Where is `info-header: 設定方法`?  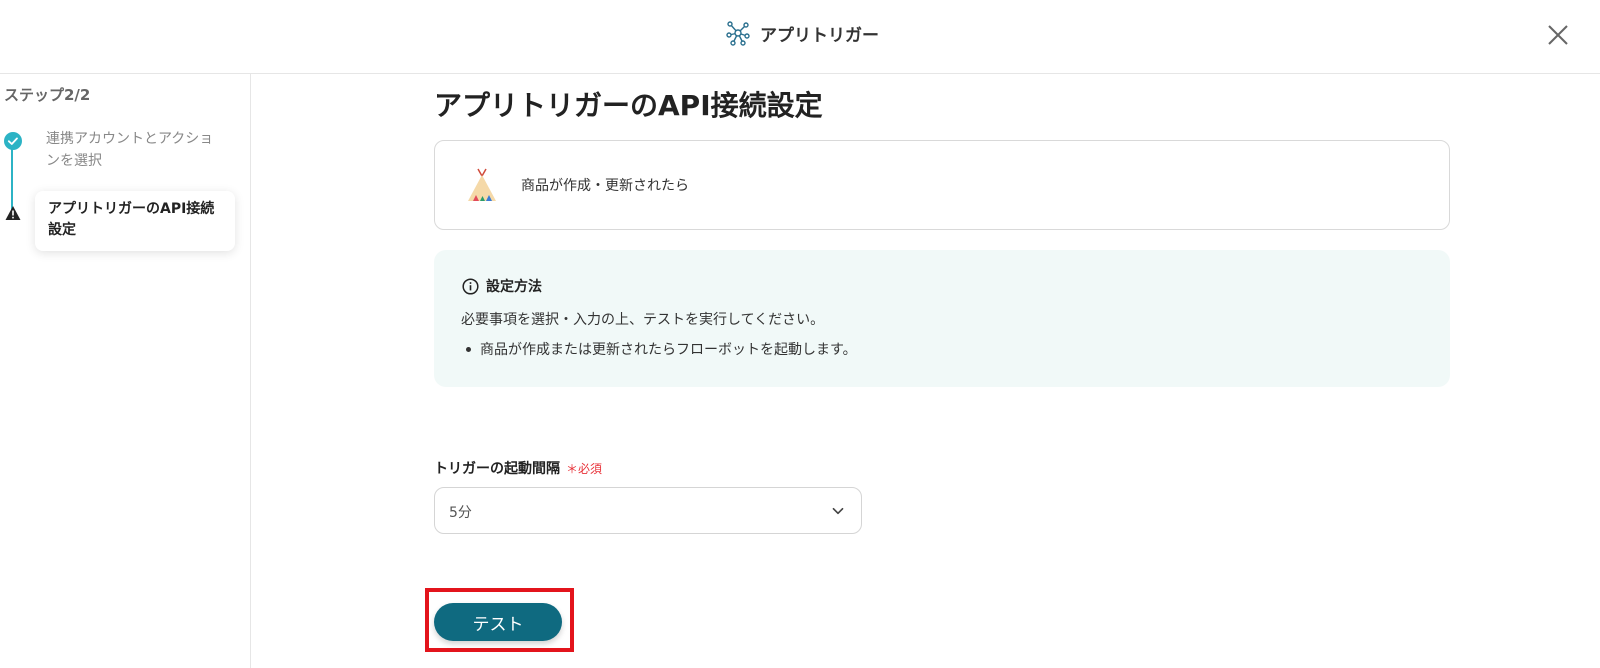
info-header: 設定方法 is located at coordinates (502, 286).